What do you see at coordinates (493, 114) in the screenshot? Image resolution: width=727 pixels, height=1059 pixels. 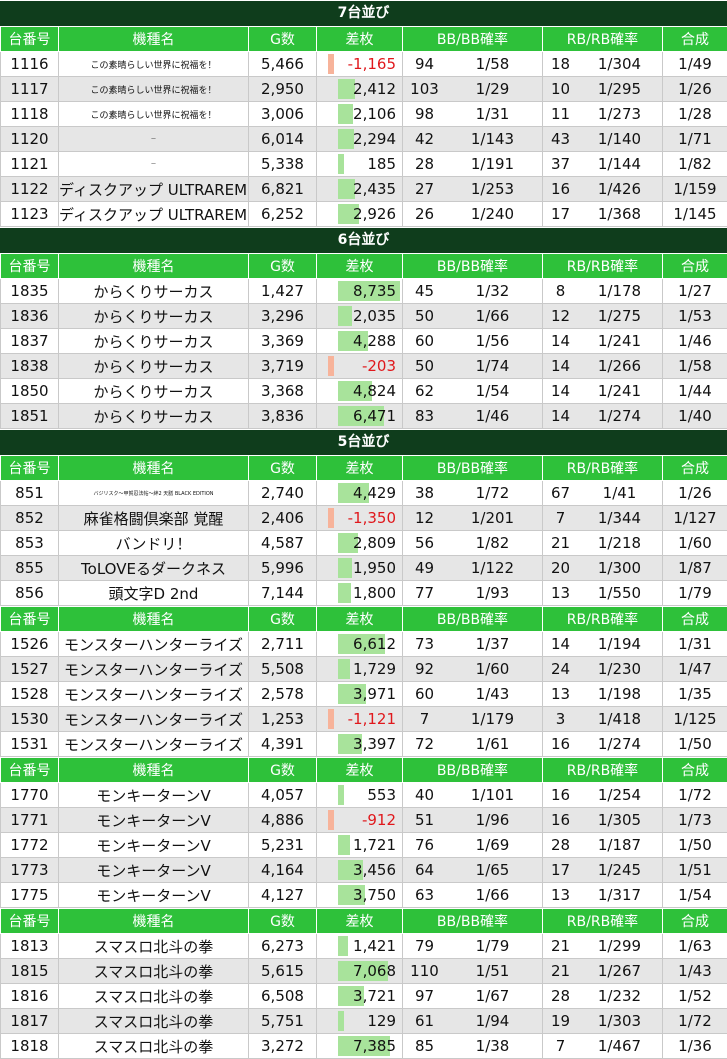 I see `bb-rate: 1/31` at bounding box center [493, 114].